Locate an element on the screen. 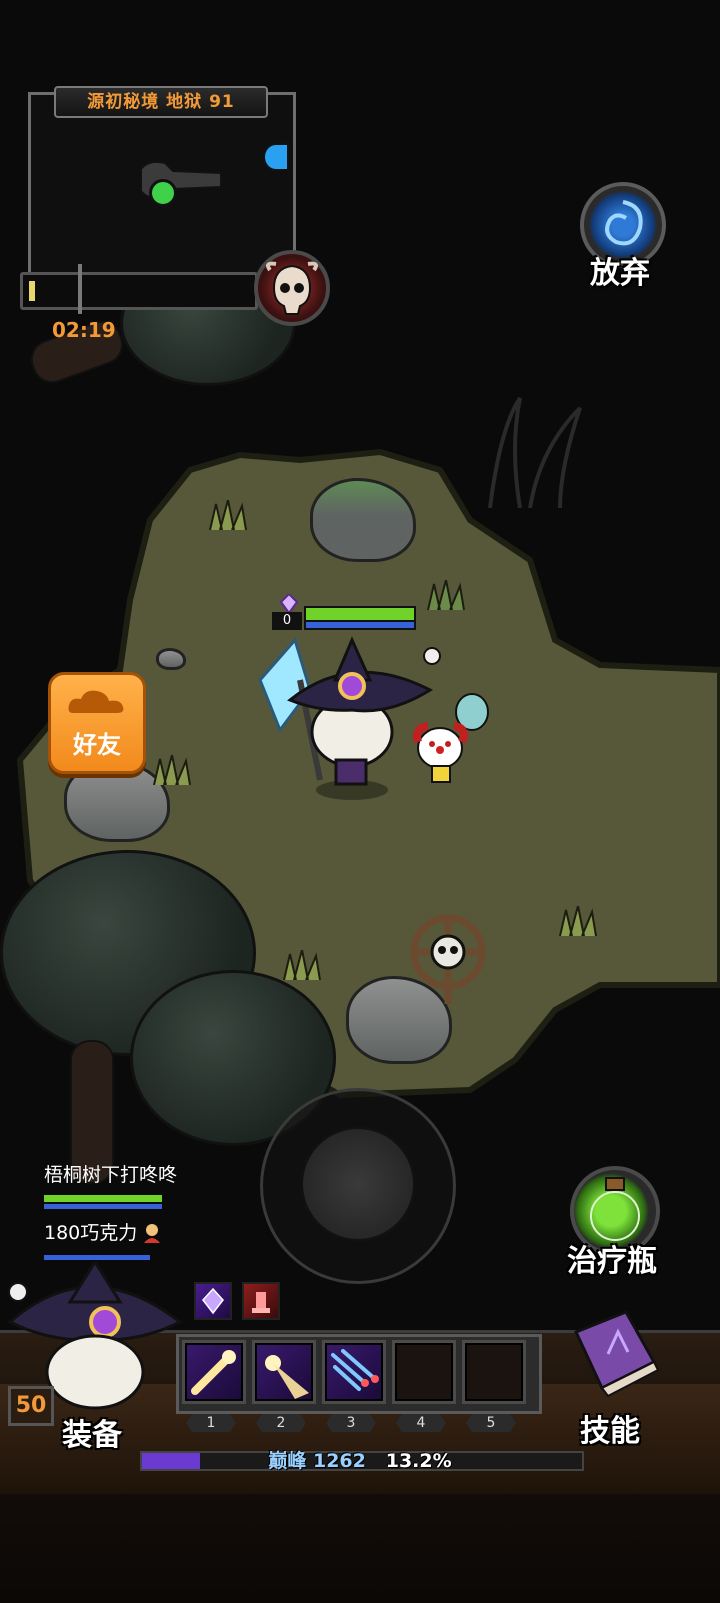  party-member-name: 梧桐树下打咚咚 is located at coordinates (111, 1175).